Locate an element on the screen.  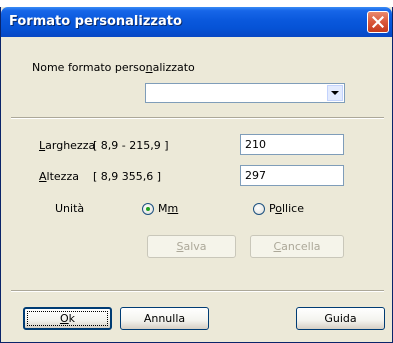
focus-rectangle is located at coordinates (67, 318).